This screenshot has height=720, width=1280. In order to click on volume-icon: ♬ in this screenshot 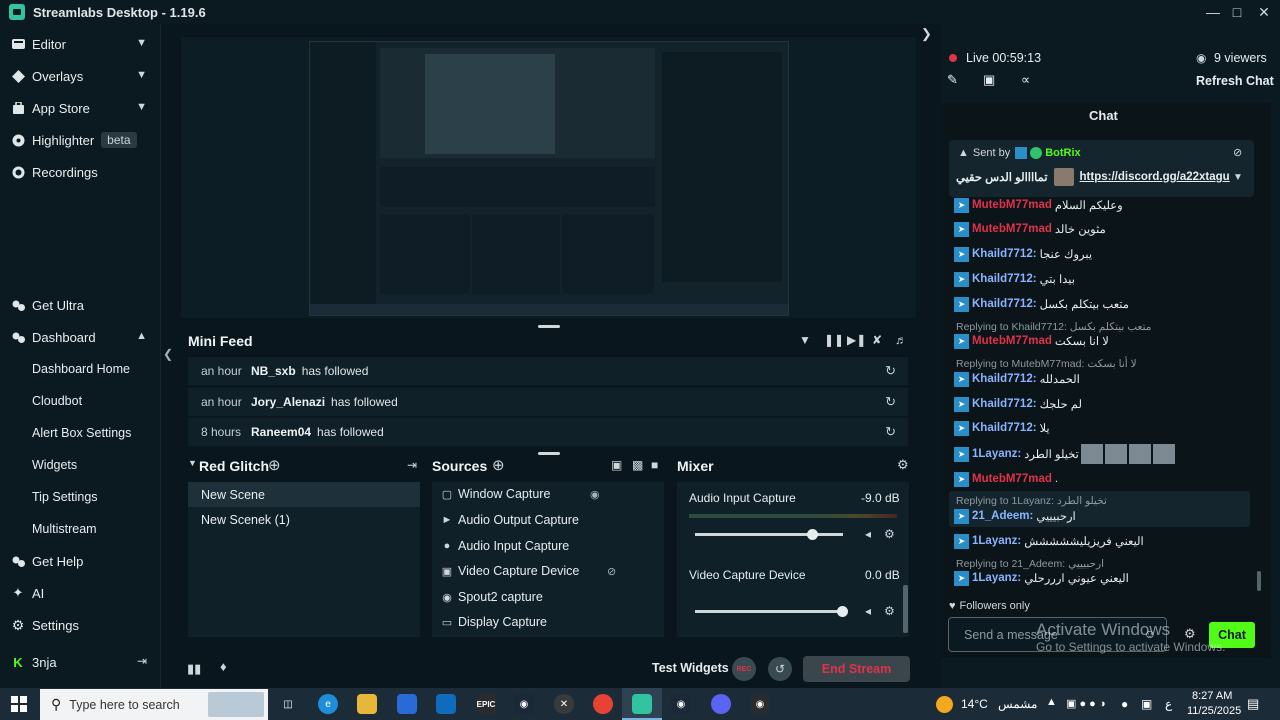, I will do `click(901, 340)`.